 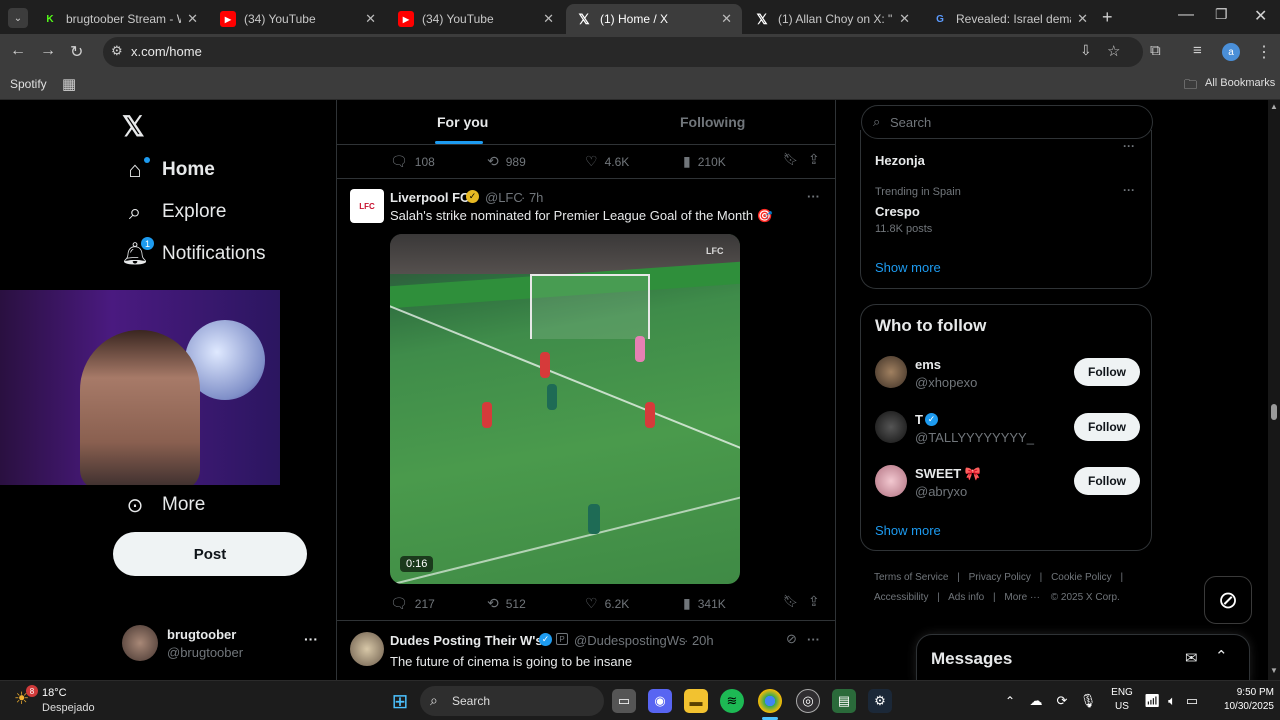 What do you see at coordinates (1228, 600) in the screenshot?
I see `grok-button: ⊘` at bounding box center [1228, 600].